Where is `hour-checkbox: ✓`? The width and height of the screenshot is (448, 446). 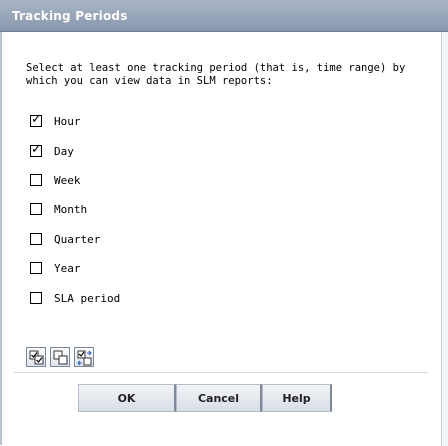 hour-checkbox: ✓ is located at coordinates (36, 119).